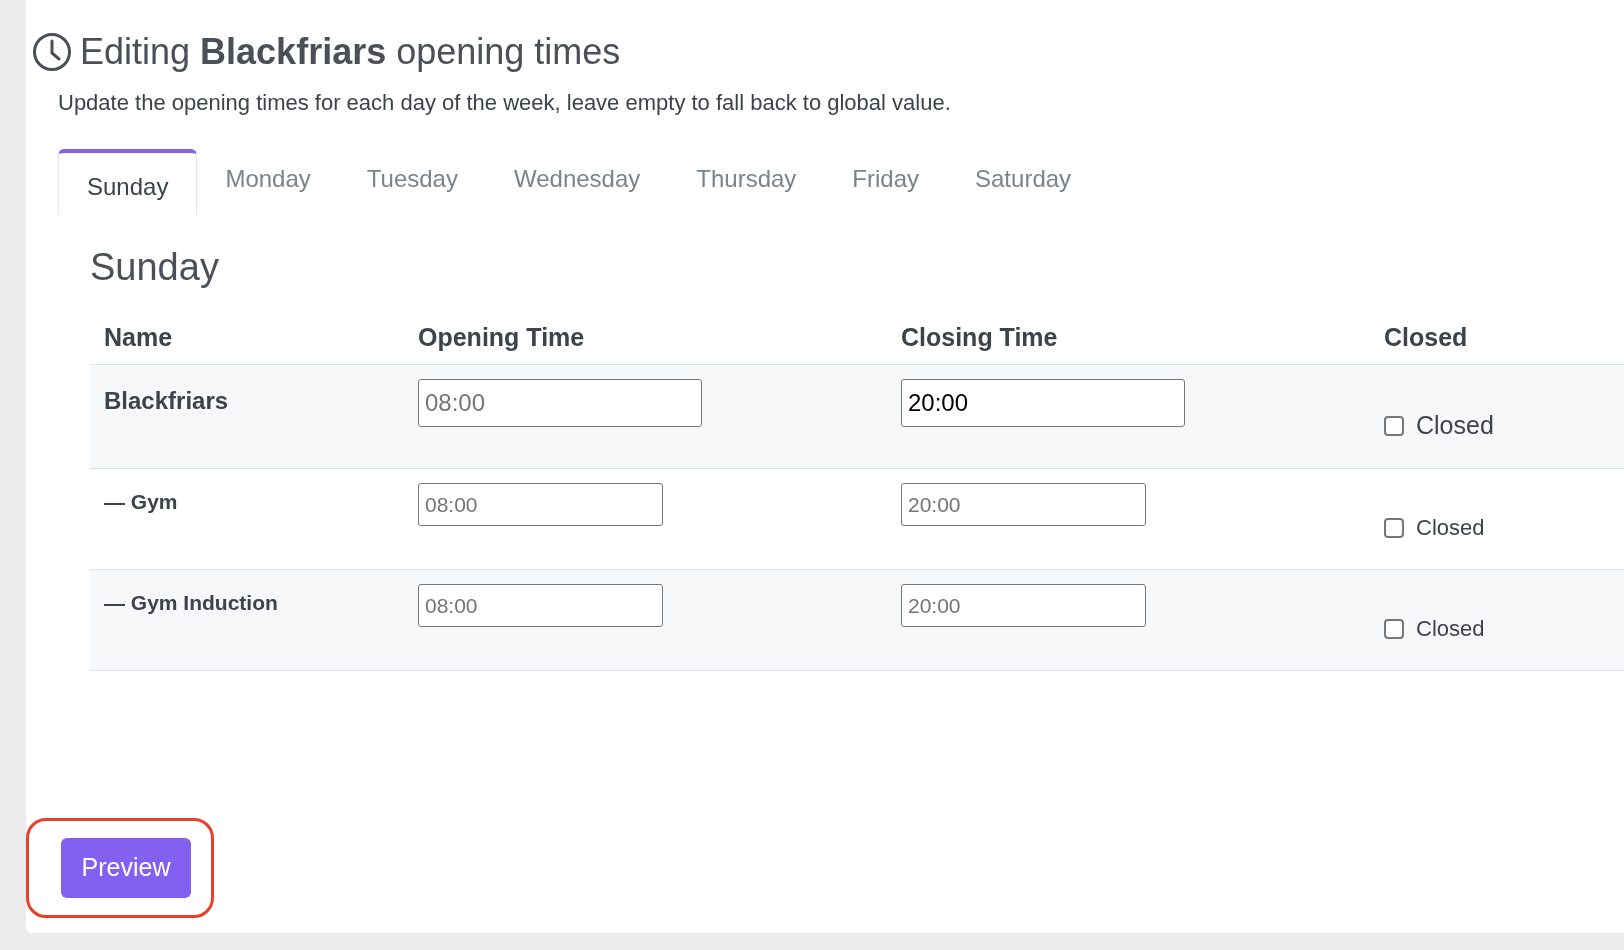 This screenshot has width=1624, height=950. What do you see at coordinates (138, 337) in the screenshot?
I see `column-header: Name` at bounding box center [138, 337].